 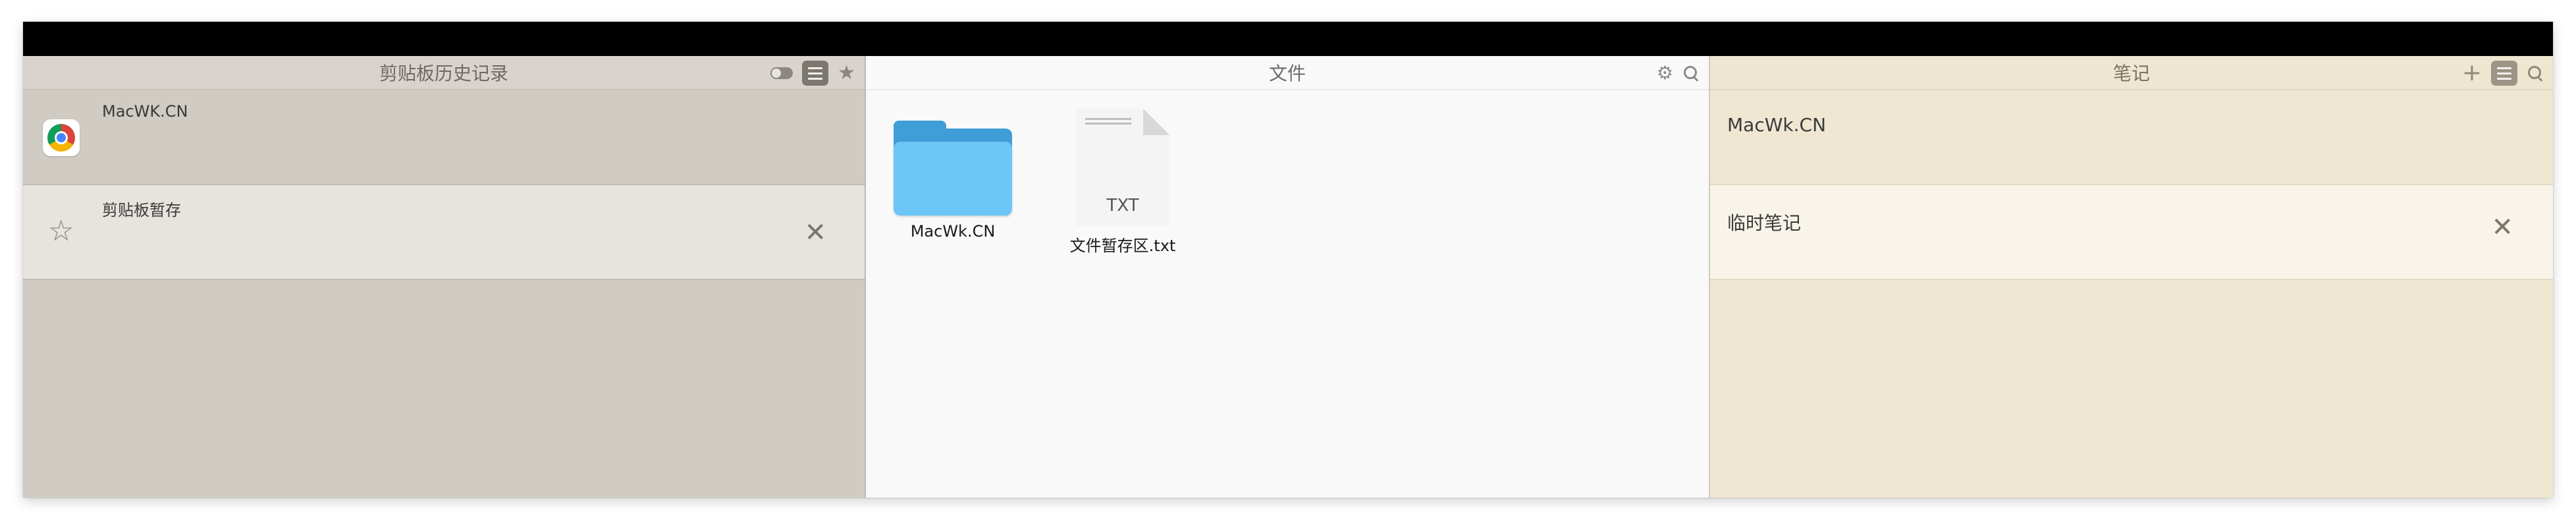 What do you see at coordinates (444, 232) in the screenshot?
I see `clipboard-pinned-item: ☆ 剪贴板暂存 ✕` at bounding box center [444, 232].